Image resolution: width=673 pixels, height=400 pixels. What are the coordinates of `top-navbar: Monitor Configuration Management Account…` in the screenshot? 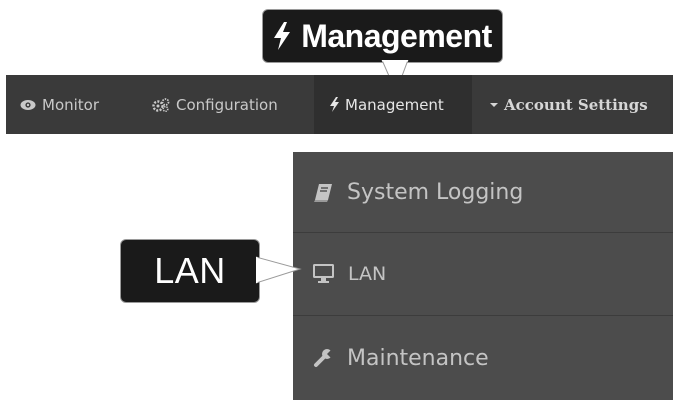 It's located at (339, 104).